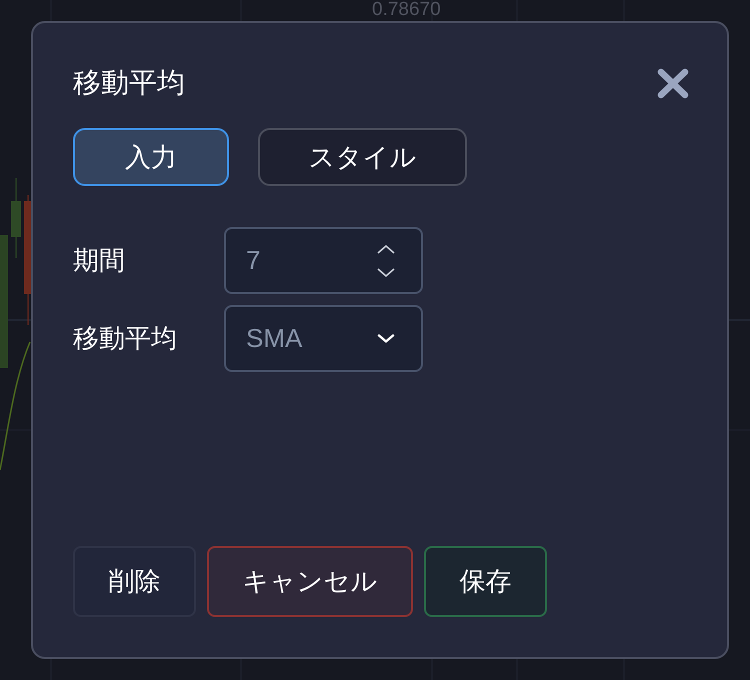  What do you see at coordinates (406, 10) in the screenshot?
I see `price-label: 0.78670` at bounding box center [406, 10].